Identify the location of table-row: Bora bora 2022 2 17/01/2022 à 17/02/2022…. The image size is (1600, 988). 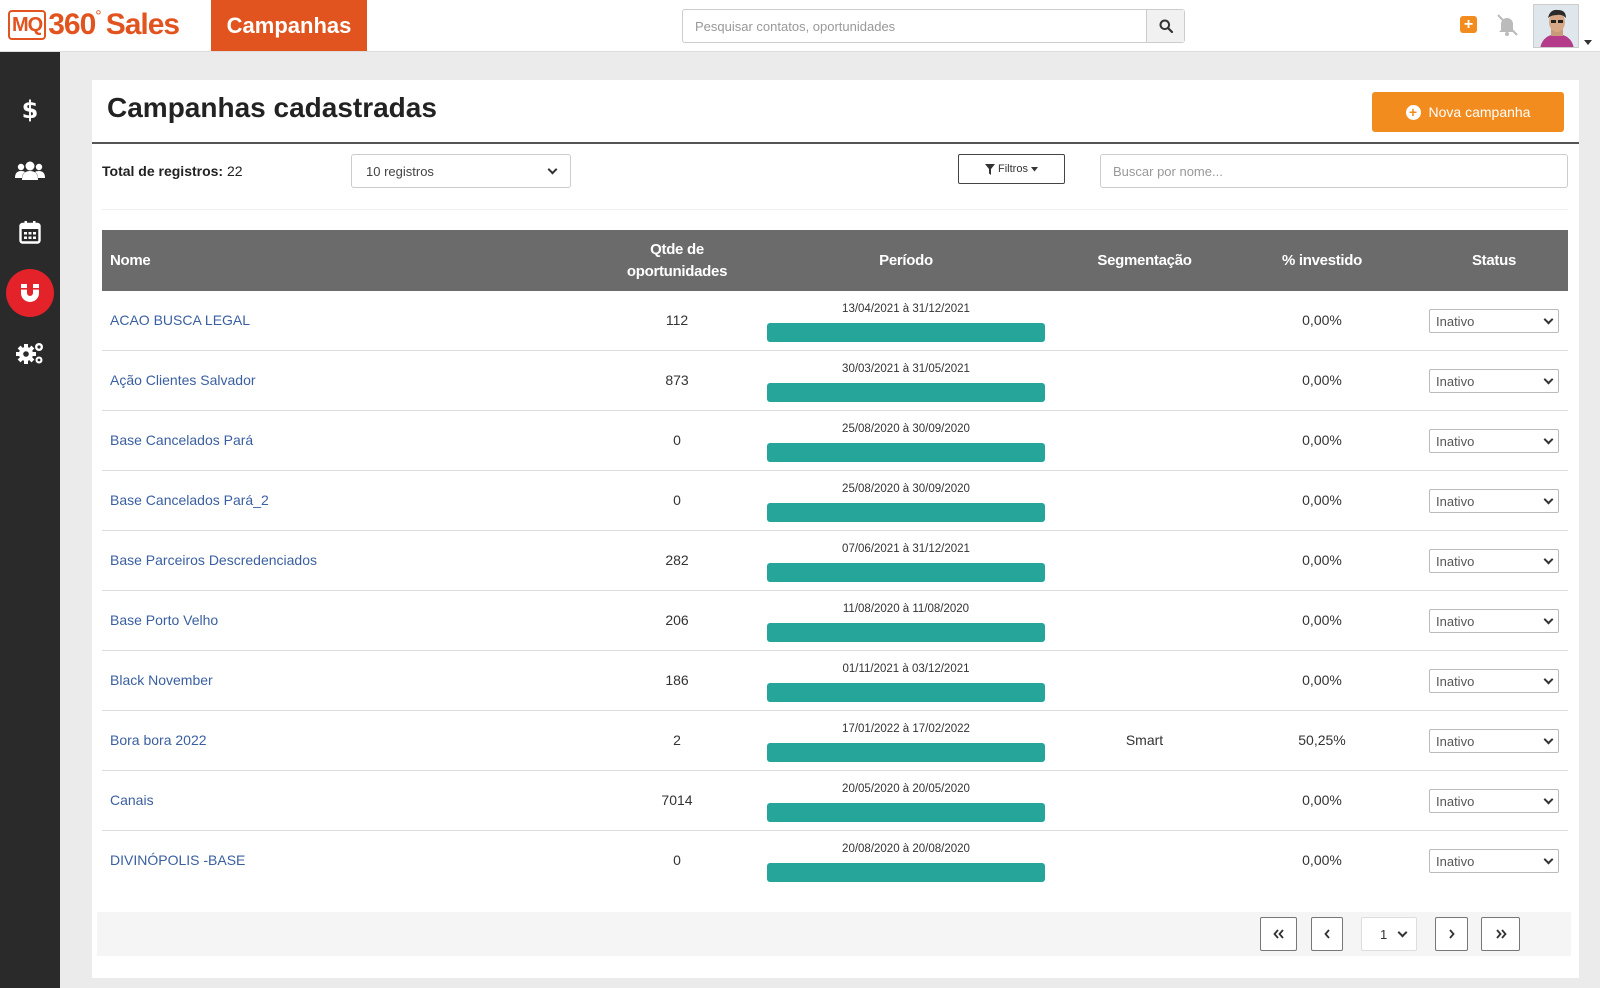
(835, 741).